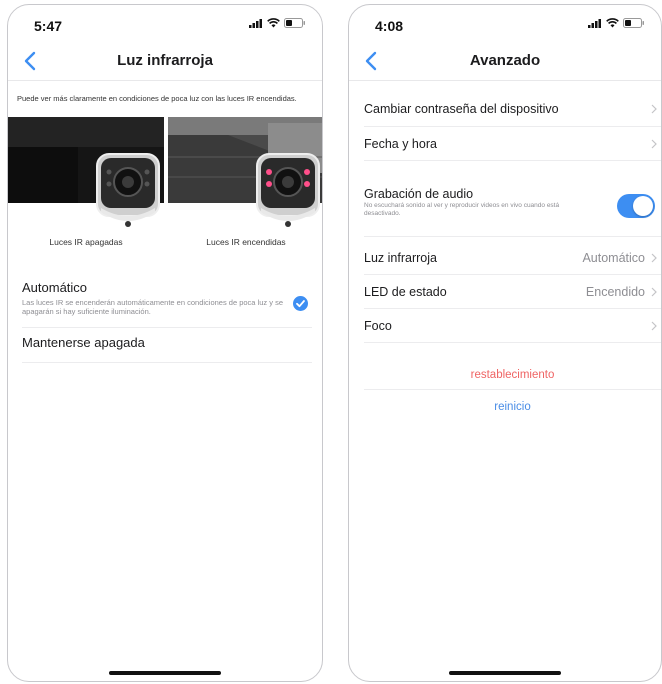 Image resolution: width=662 pixels, height=684 pixels. What do you see at coordinates (461, 109) in the screenshot?
I see `row-label: Cambiar contraseña del dispositivo` at bounding box center [461, 109].